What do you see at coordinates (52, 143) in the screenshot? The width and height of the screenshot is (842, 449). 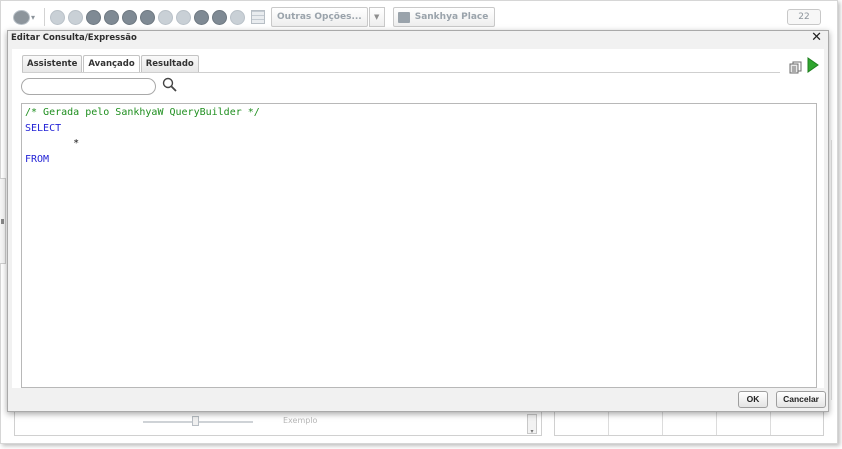 I see `code-line-columns: *` at bounding box center [52, 143].